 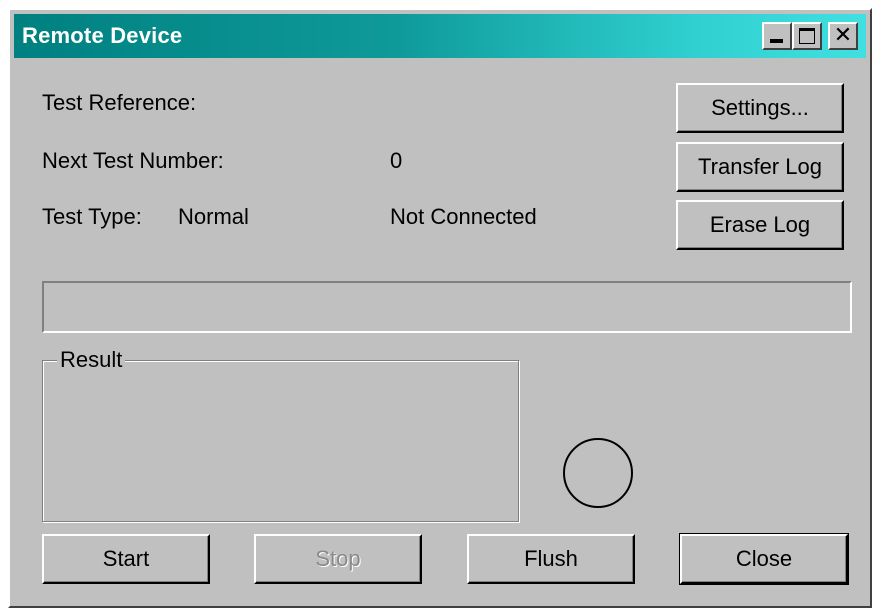 What do you see at coordinates (760, 225) in the screenshot?
I see `erase-log-button: Erase Log` at bounding box center [760, 225].